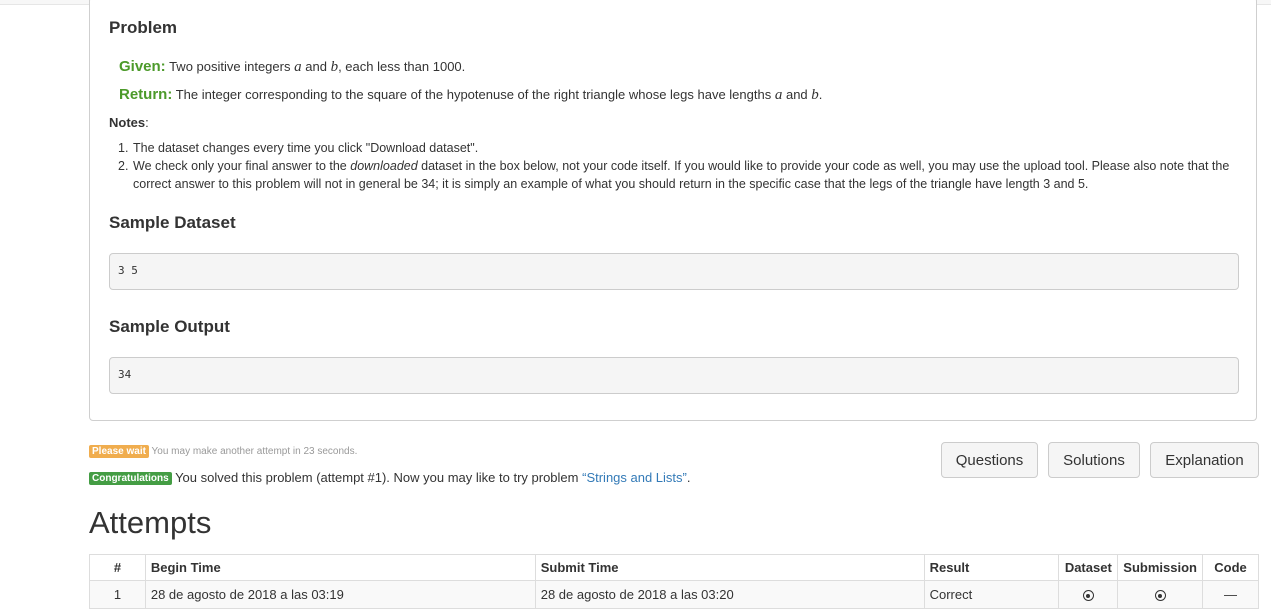 This screenshot has height=615, width=1271. Describe the element at coordinates (143, 27) in the screenshot. I see `problem-heading: Problem` at that location.